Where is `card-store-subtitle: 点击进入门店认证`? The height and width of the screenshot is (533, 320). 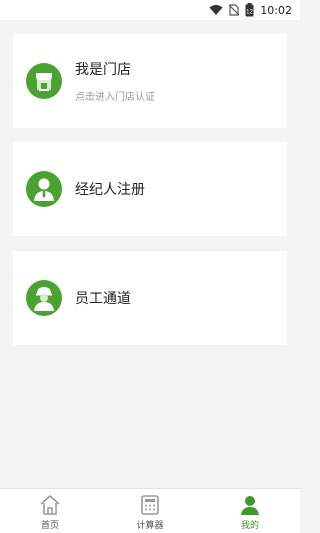
card-store-subtitle: 点击进入门店认证 is located at coordinates (115, 97).